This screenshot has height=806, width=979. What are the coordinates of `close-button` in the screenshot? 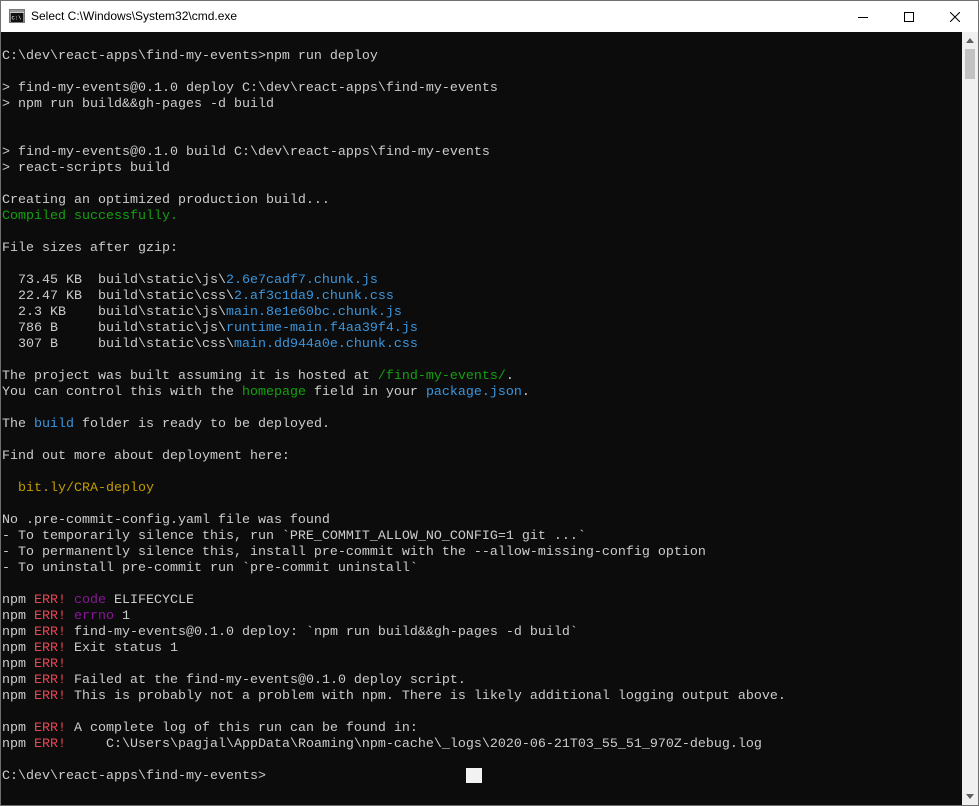 It's located at (955, 16).